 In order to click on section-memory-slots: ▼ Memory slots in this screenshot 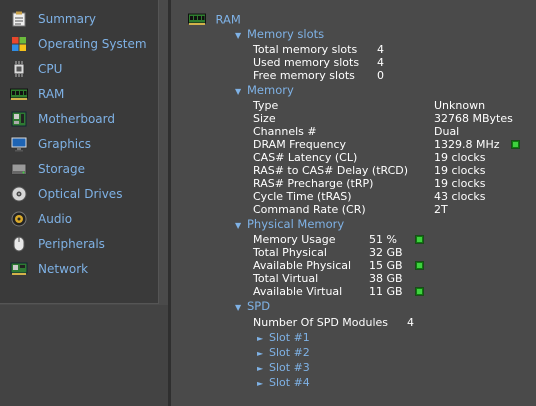, I will do `click(279, 34)`.